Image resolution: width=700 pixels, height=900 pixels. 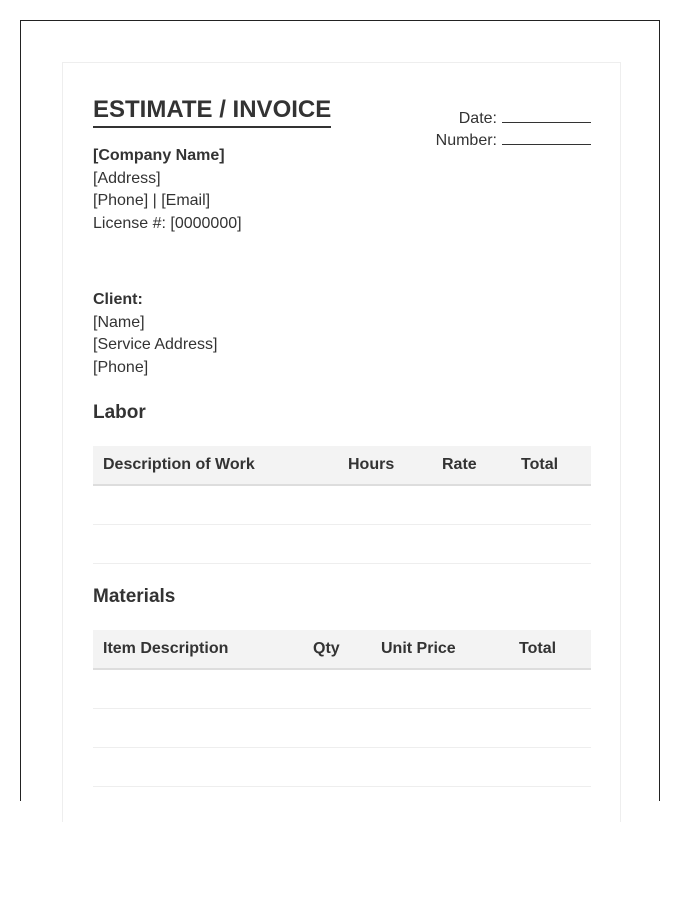 What do you see at coordinates (121, 367) in the screenshot?
I see `client-phone: [Phone]` at bounding box center [121, 367].